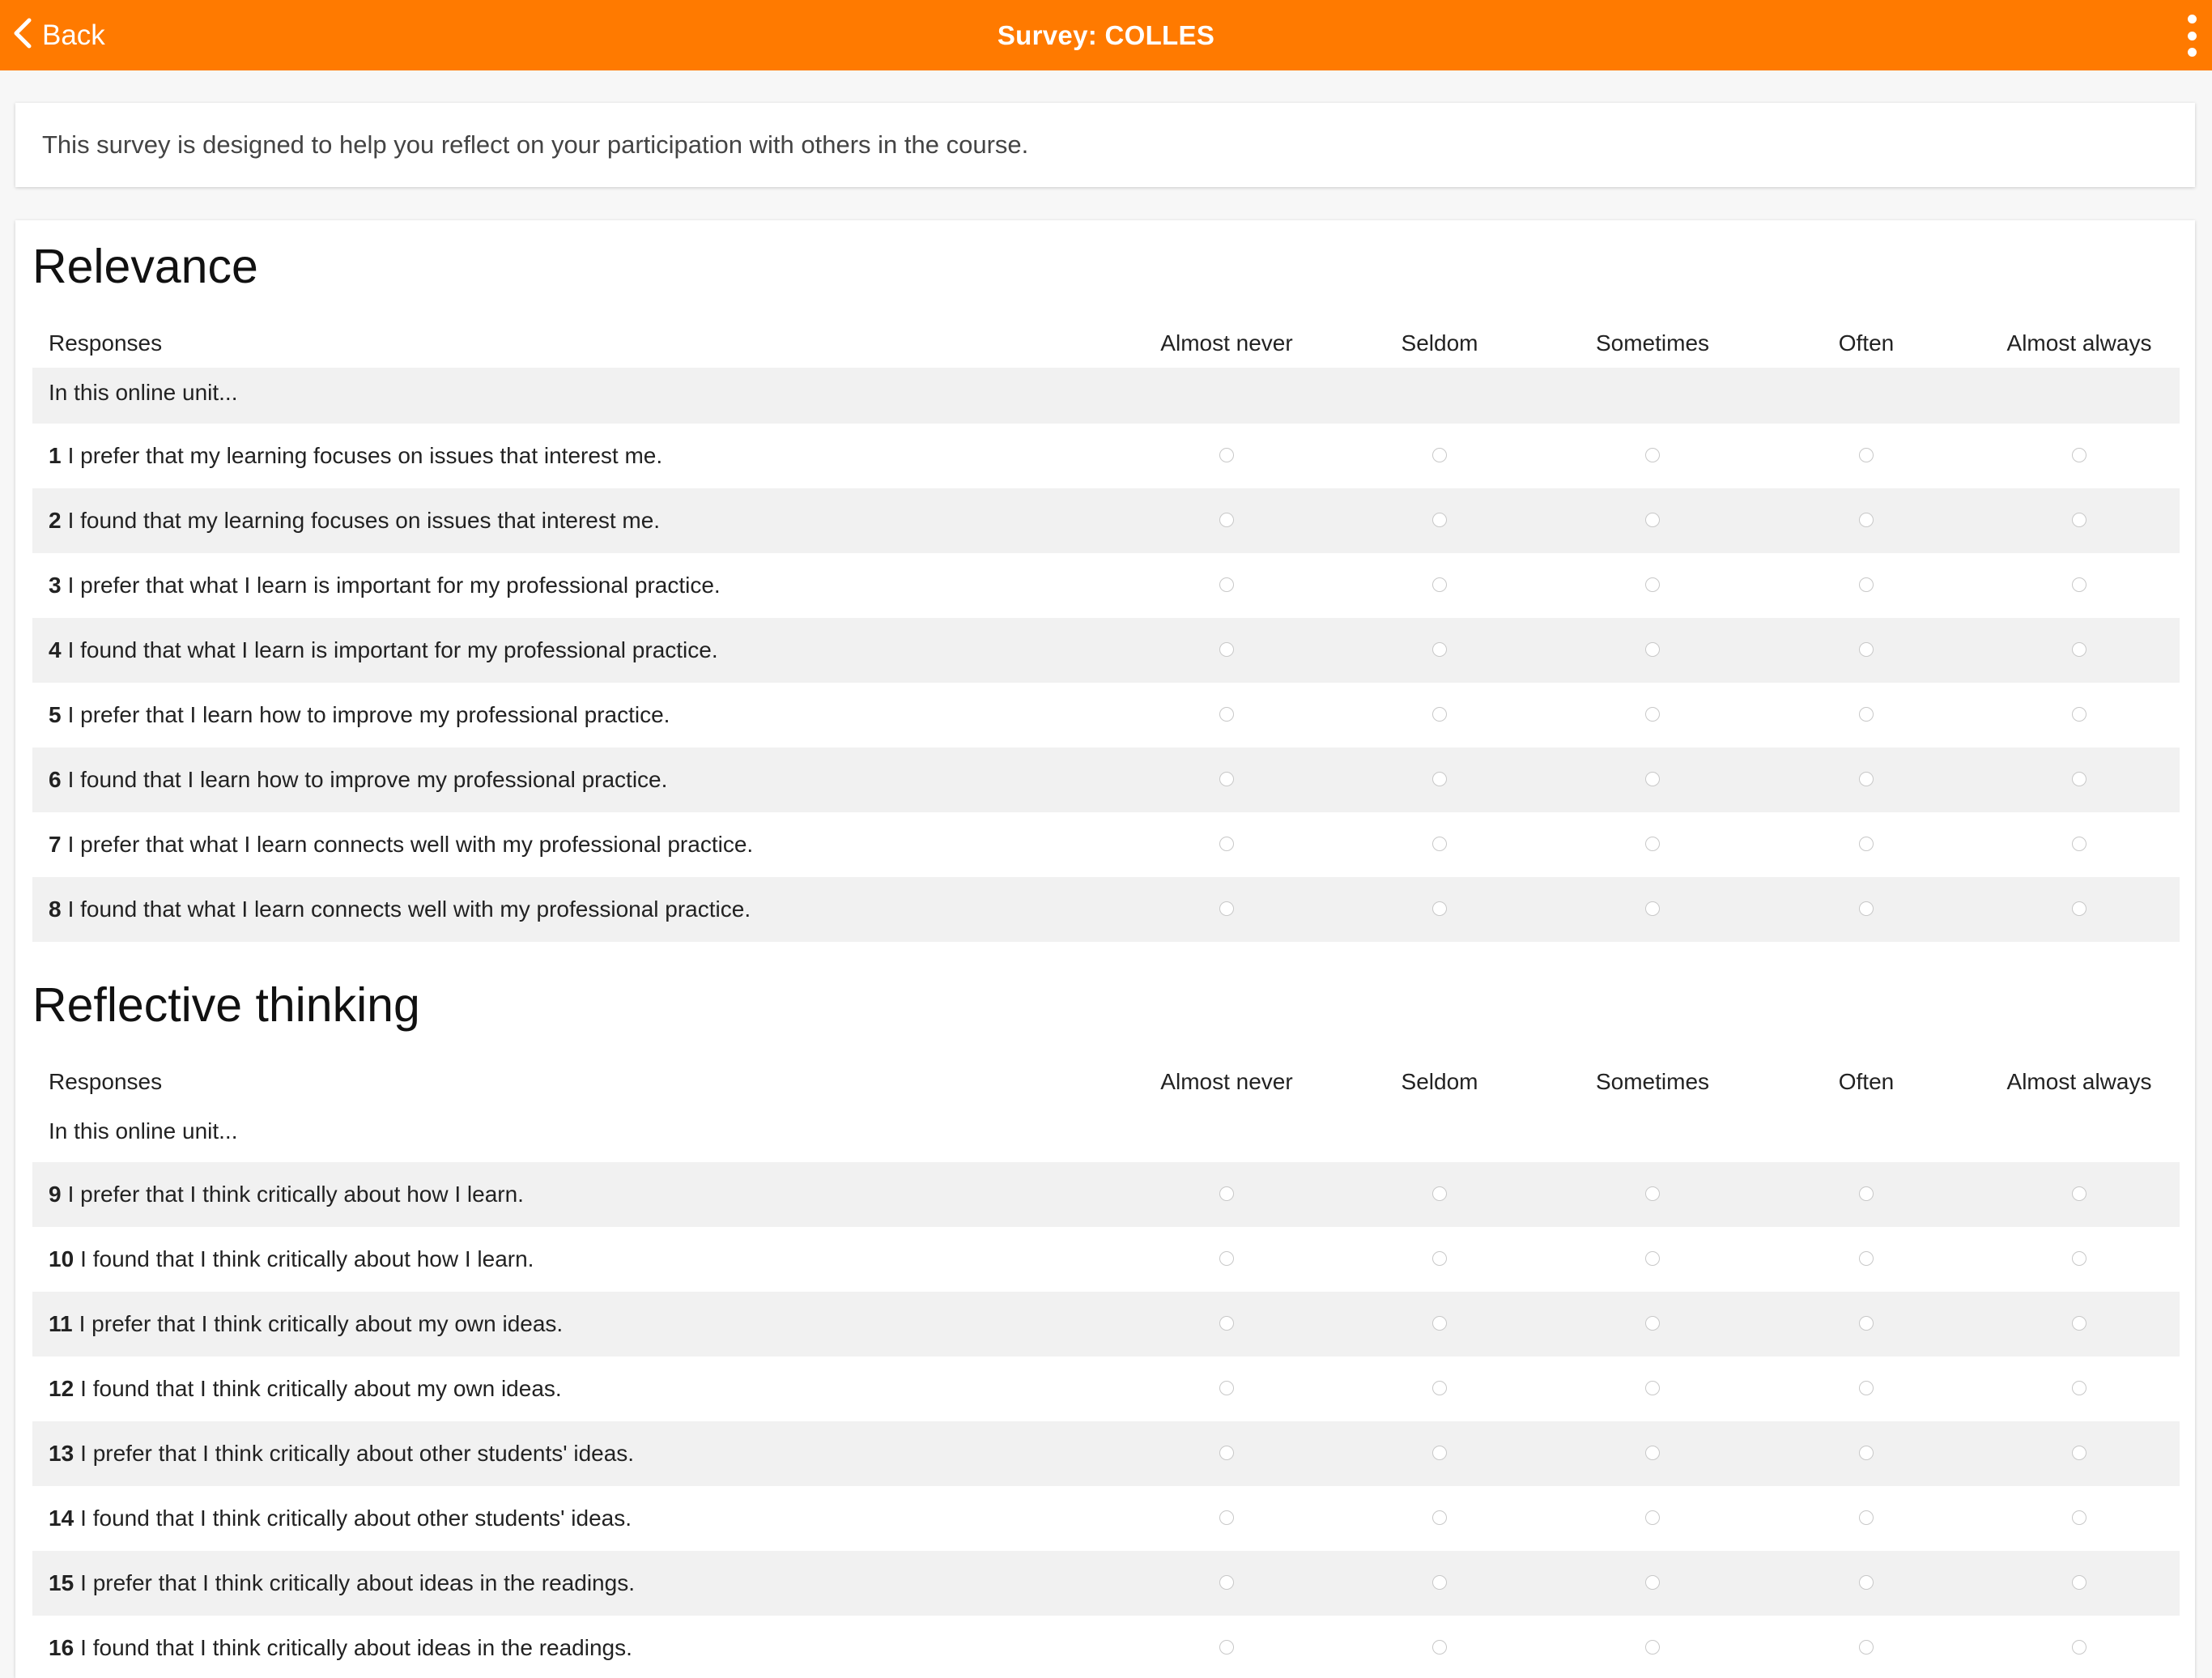  Describe the element at coordinates (62, 1453) in the screenshot. I see `question-number: 13` at that location.